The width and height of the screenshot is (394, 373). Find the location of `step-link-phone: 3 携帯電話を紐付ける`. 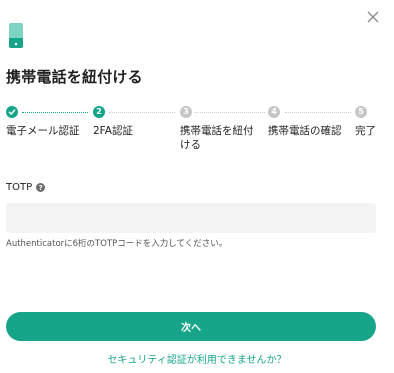

step-link-phone: 3 携帯電話を紐付ける is located at coordinates (221, 129).